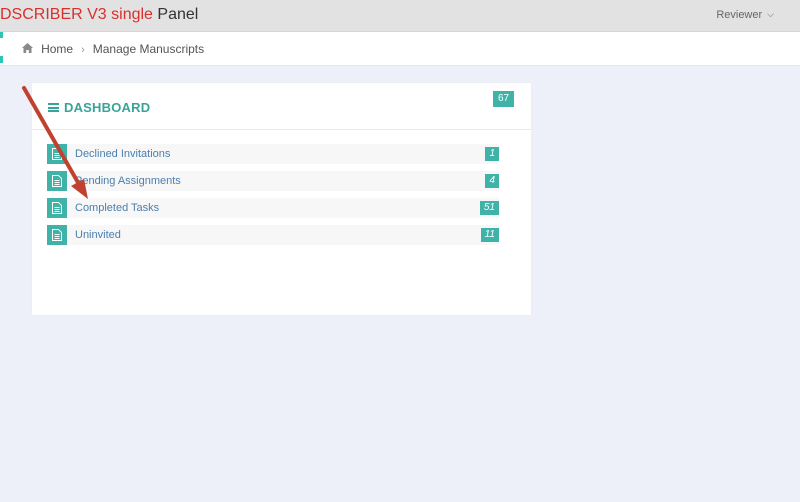 This screenshot has width=800, height=502. What do you see at coordinates (273, 154) in the screenshot?
I see `list-item-declined-invitations: Declined Invitations 1` at bounding box center [273, 154].